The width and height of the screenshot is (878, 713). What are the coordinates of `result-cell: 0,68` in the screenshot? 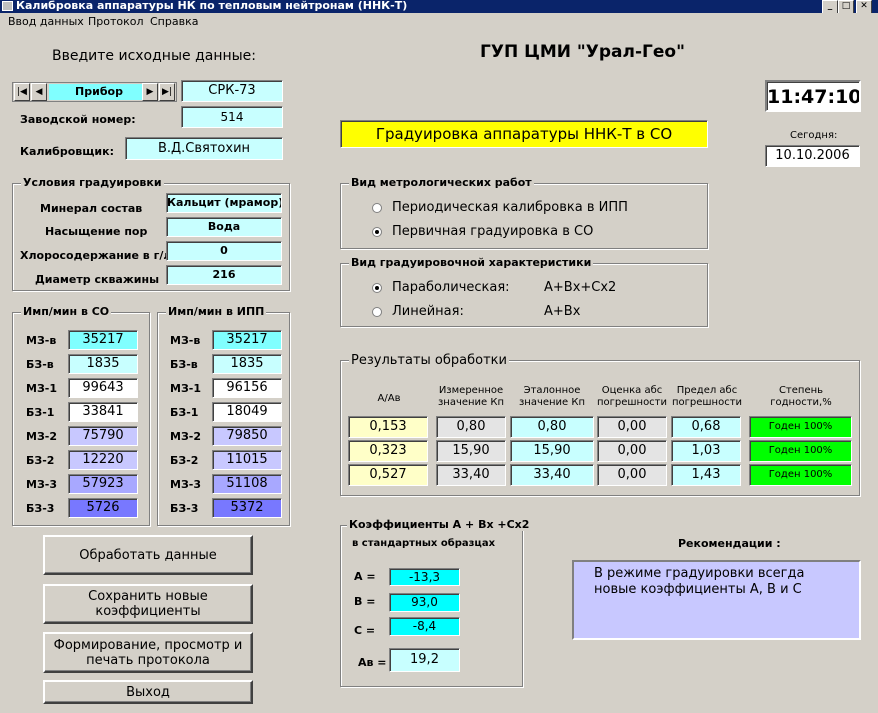 It's located at (706, 427).